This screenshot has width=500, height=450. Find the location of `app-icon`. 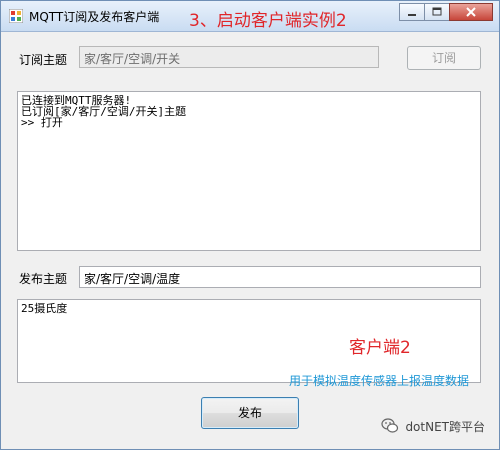

app-icon is located at coordinates (16, 16).